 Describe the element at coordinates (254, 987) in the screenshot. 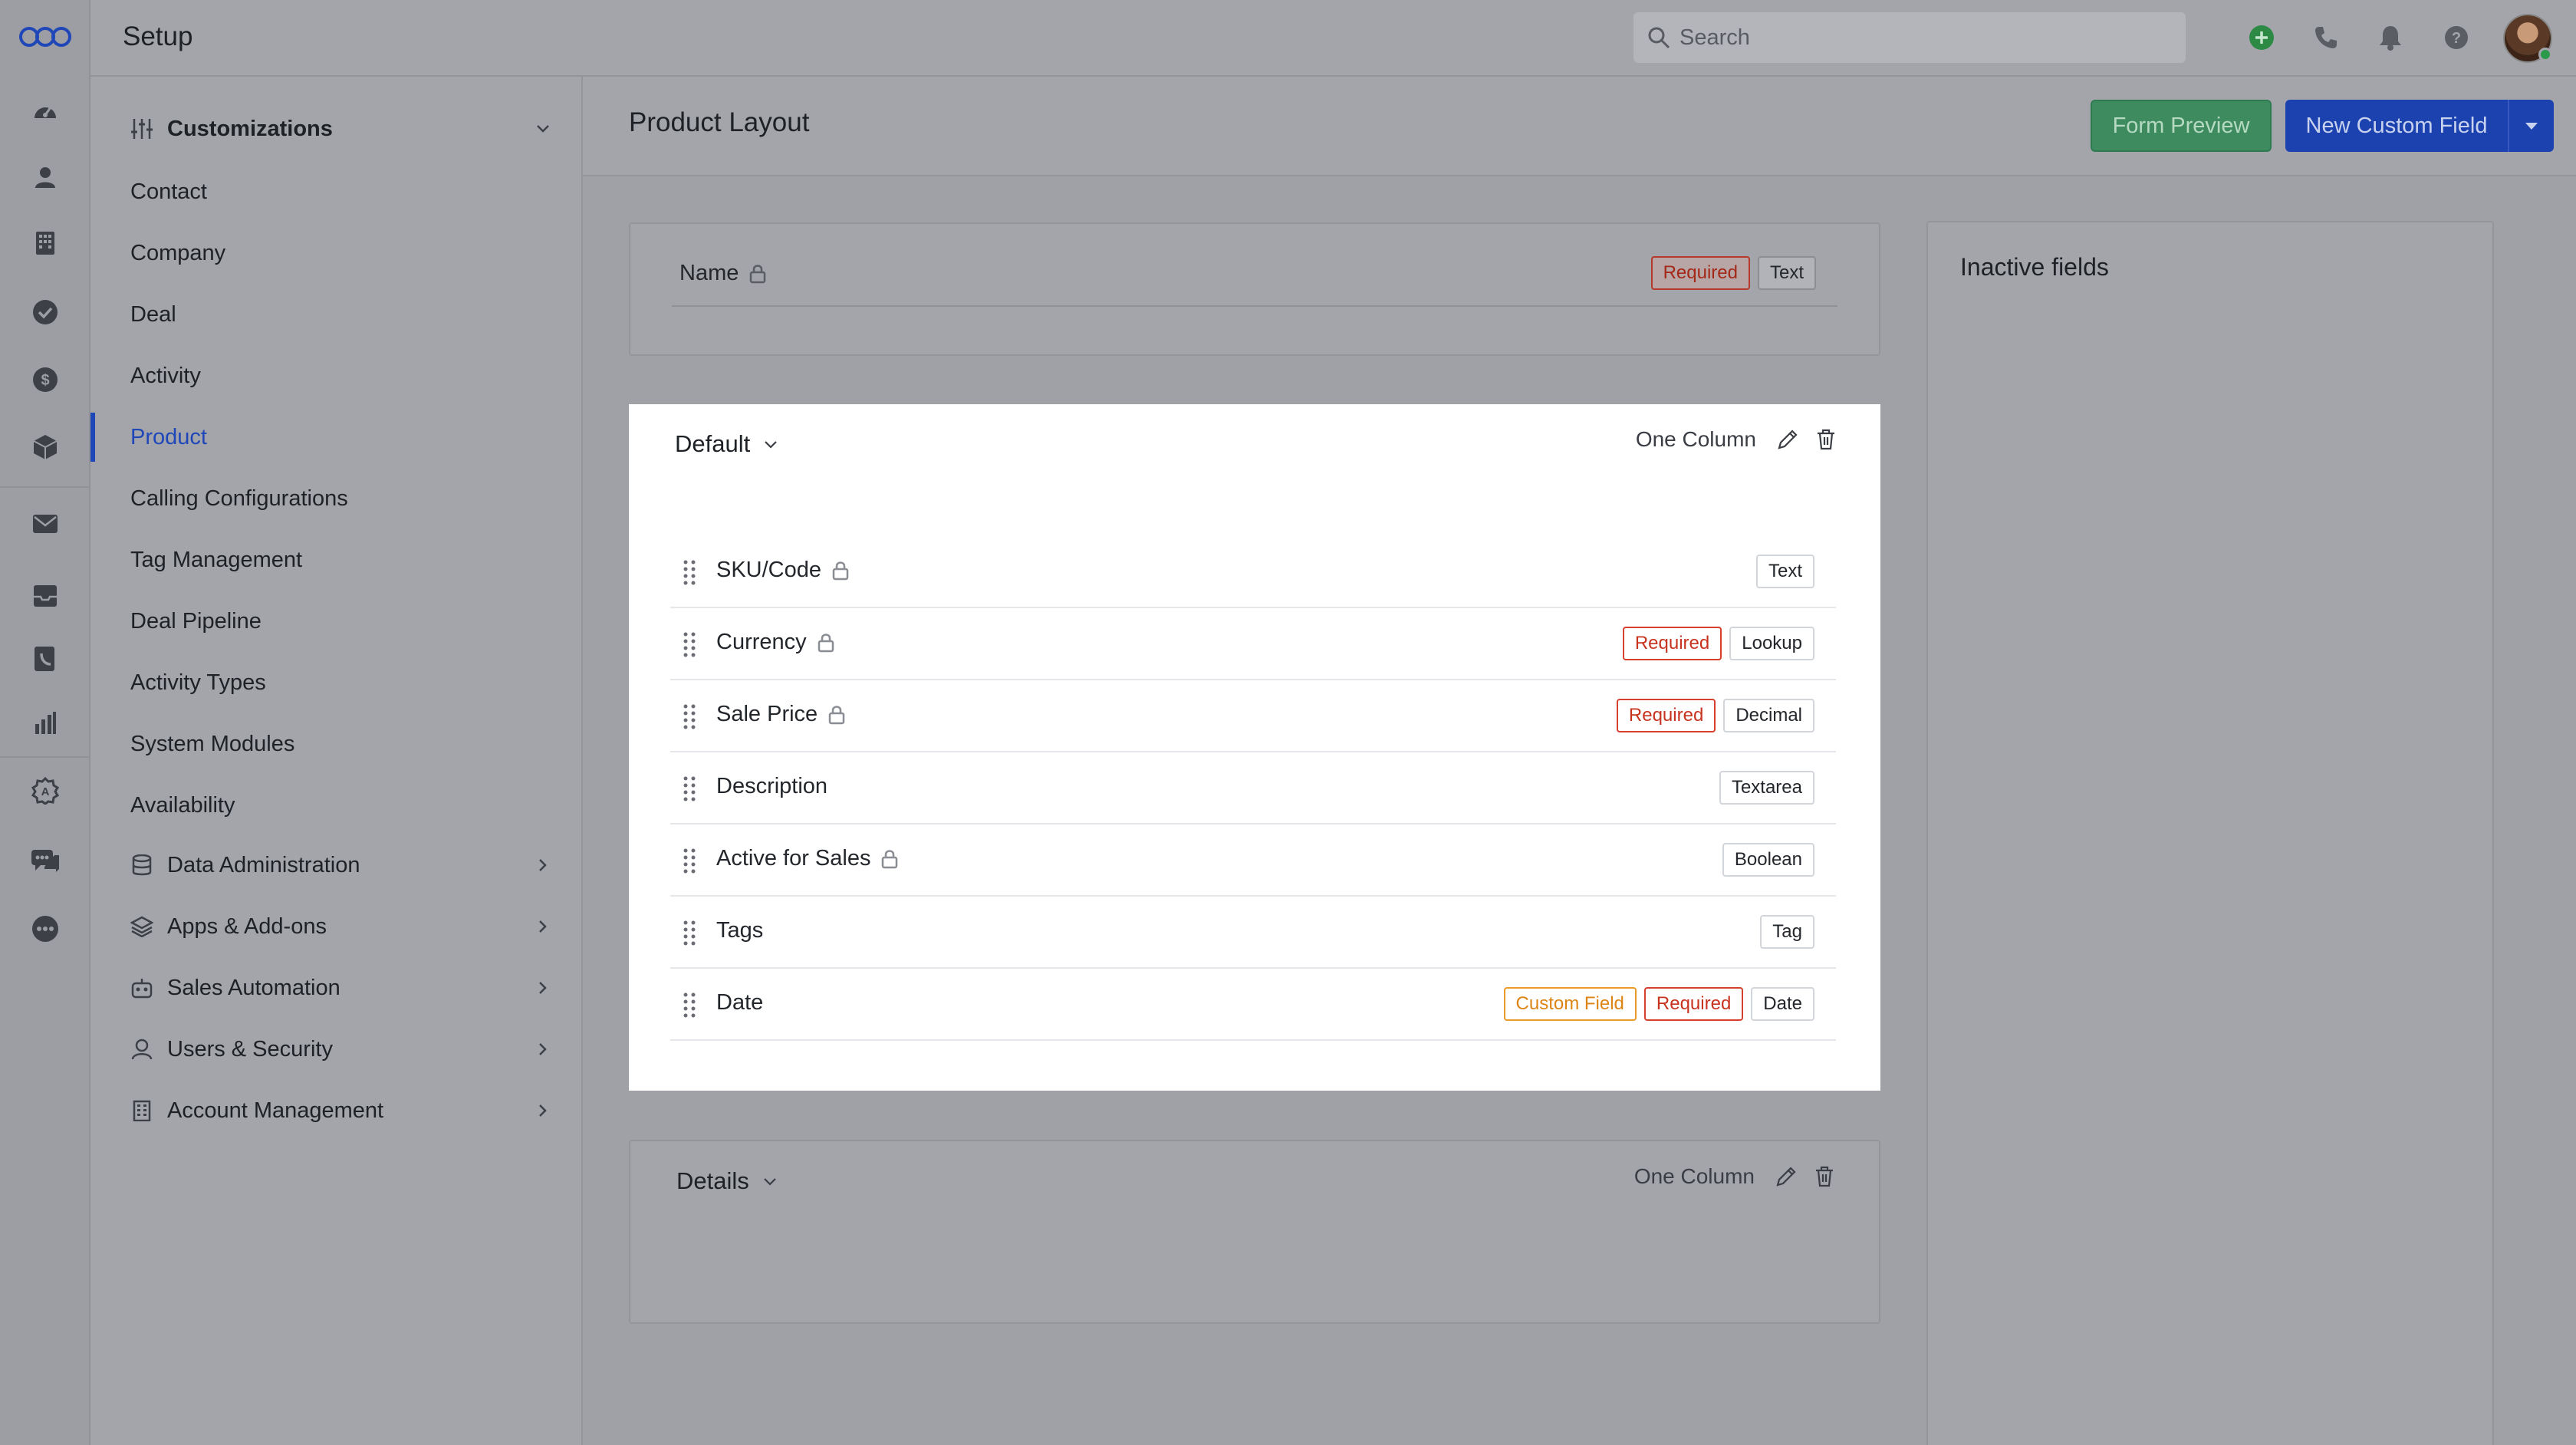

I see `sidebar-group-label: Sales Automation` at that location.